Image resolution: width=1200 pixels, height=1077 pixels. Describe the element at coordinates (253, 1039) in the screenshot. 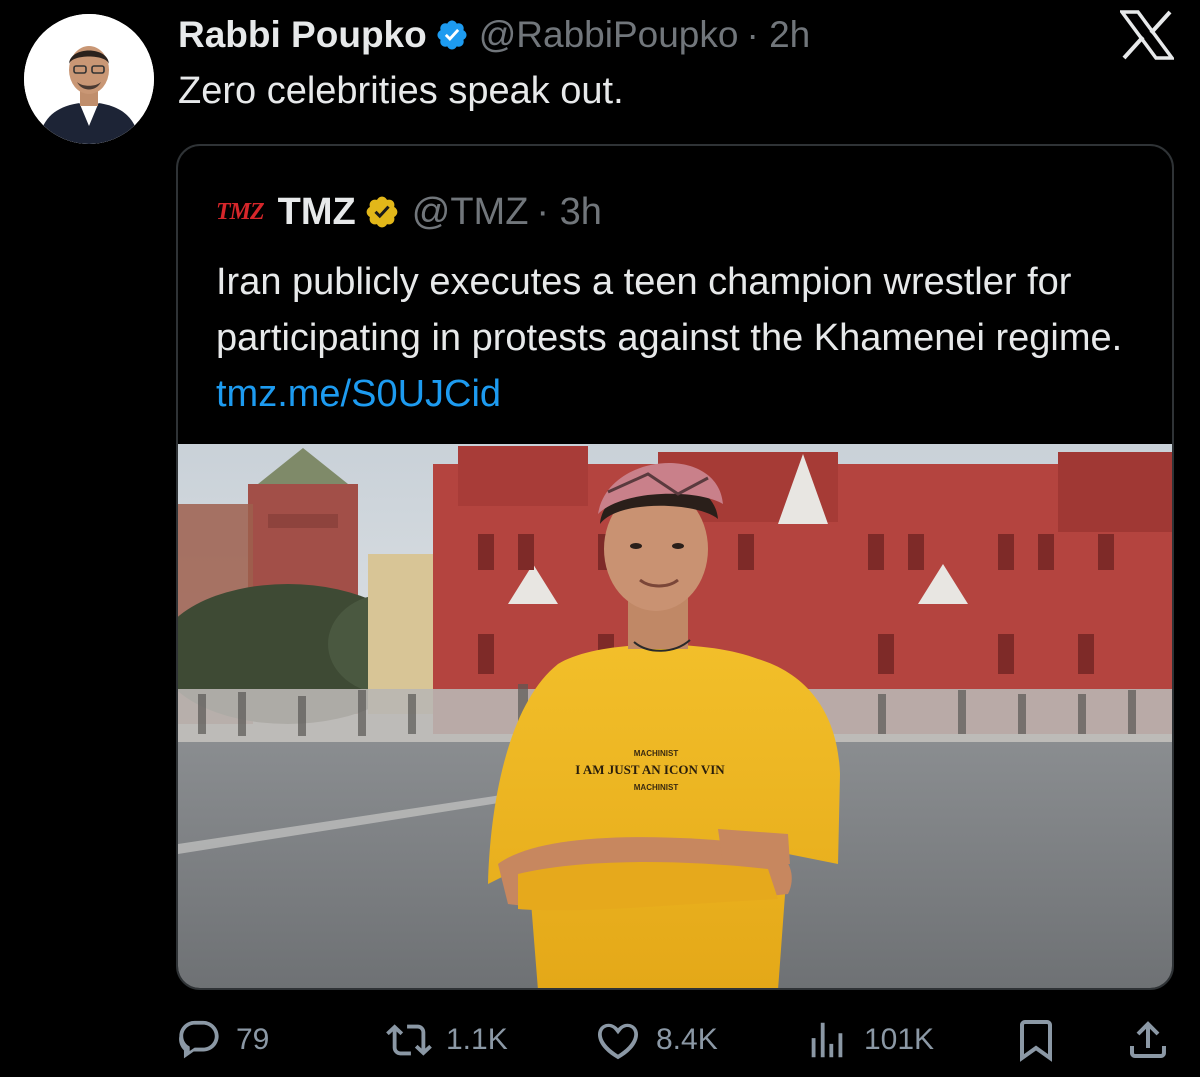

I see `reply-count: 79` at that location.